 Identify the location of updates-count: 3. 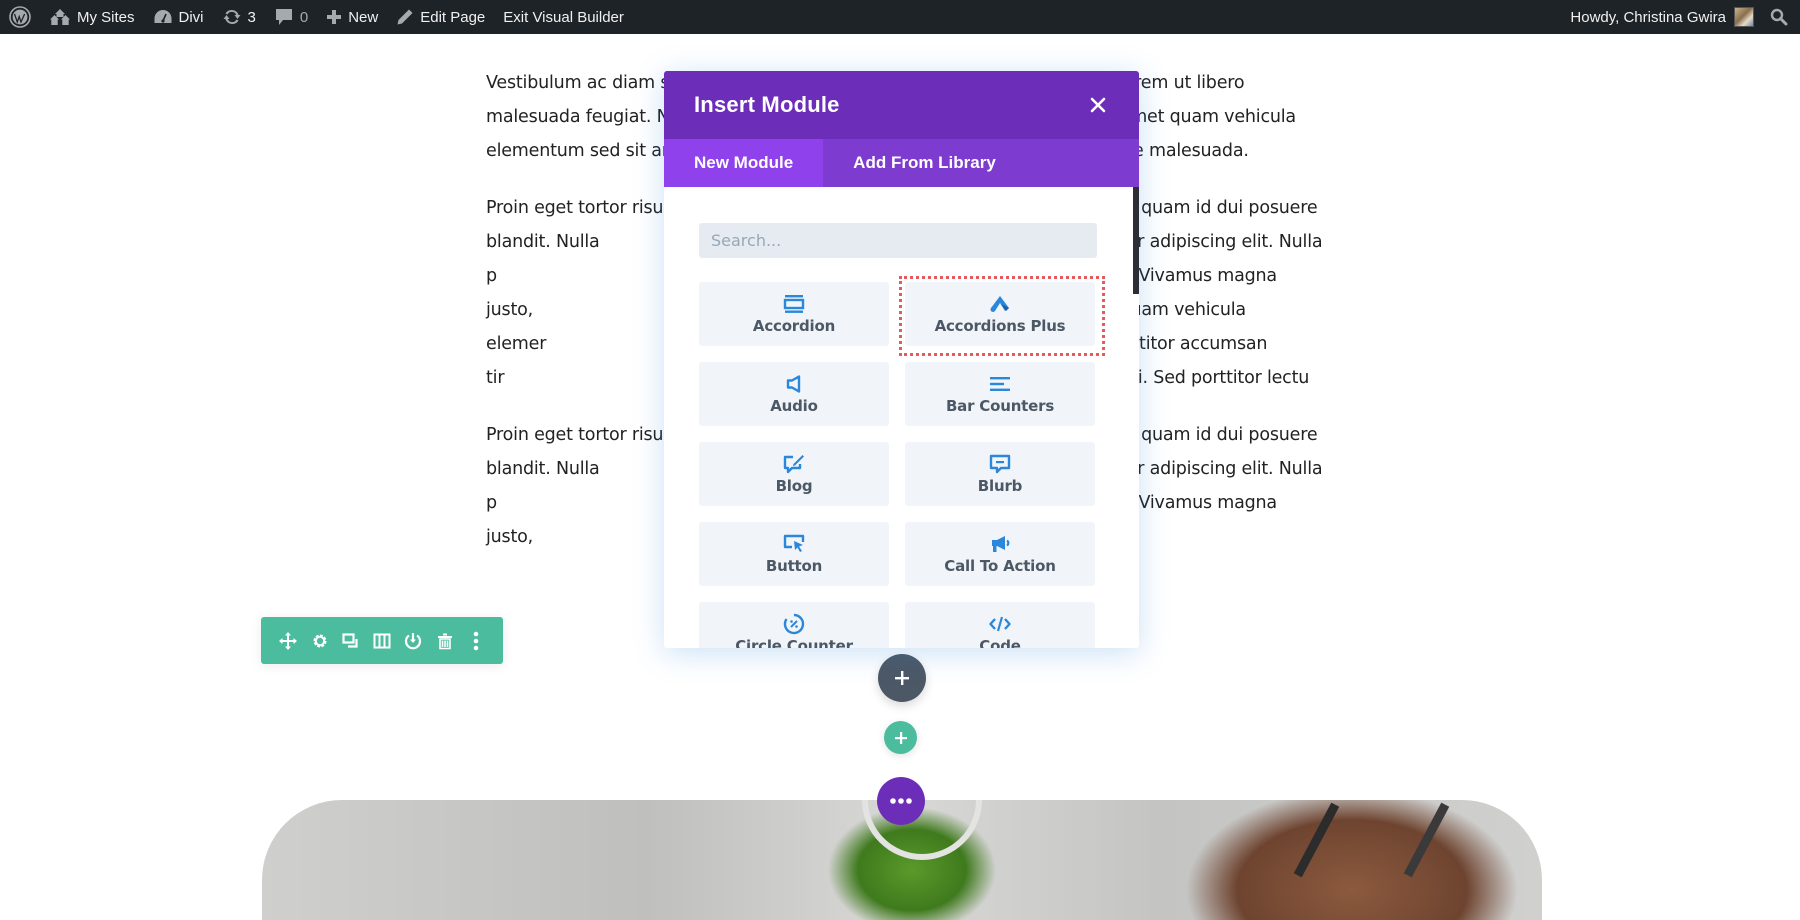
(251, 17).